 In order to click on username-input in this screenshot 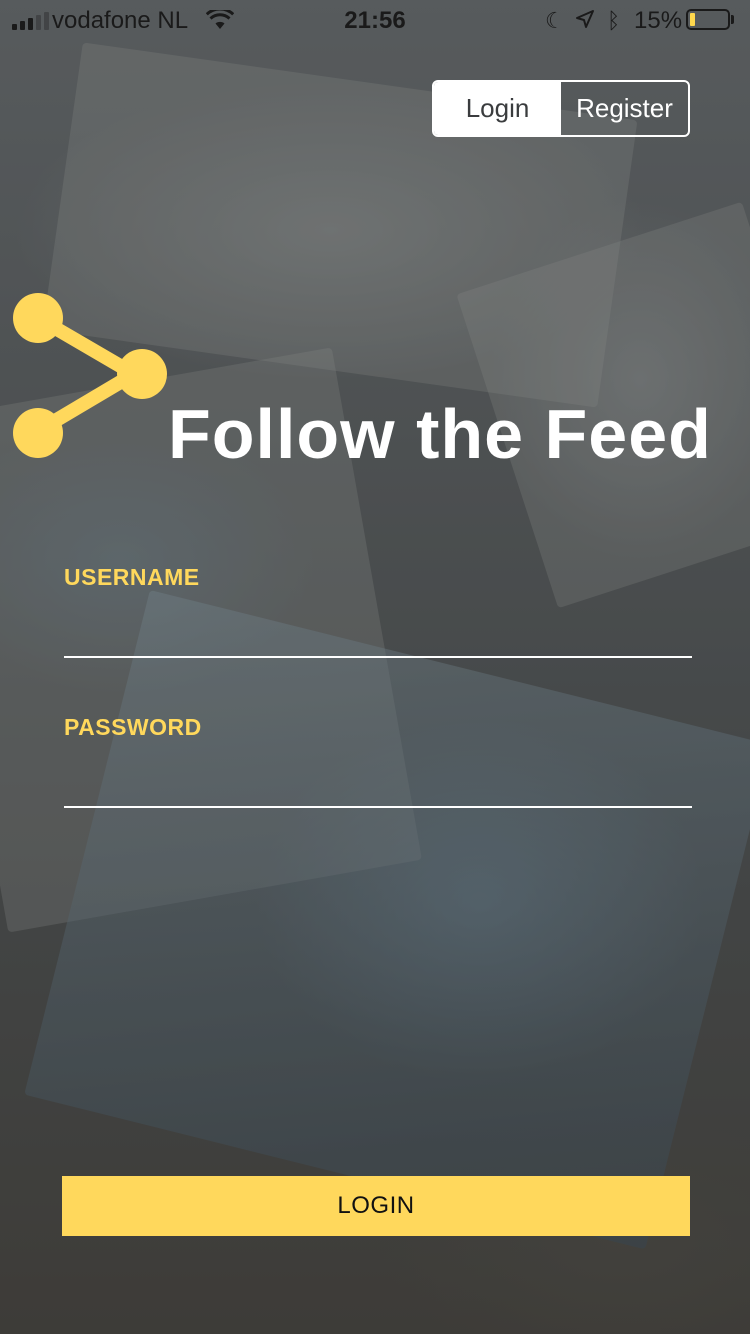, I will do `click(378, 638)`.